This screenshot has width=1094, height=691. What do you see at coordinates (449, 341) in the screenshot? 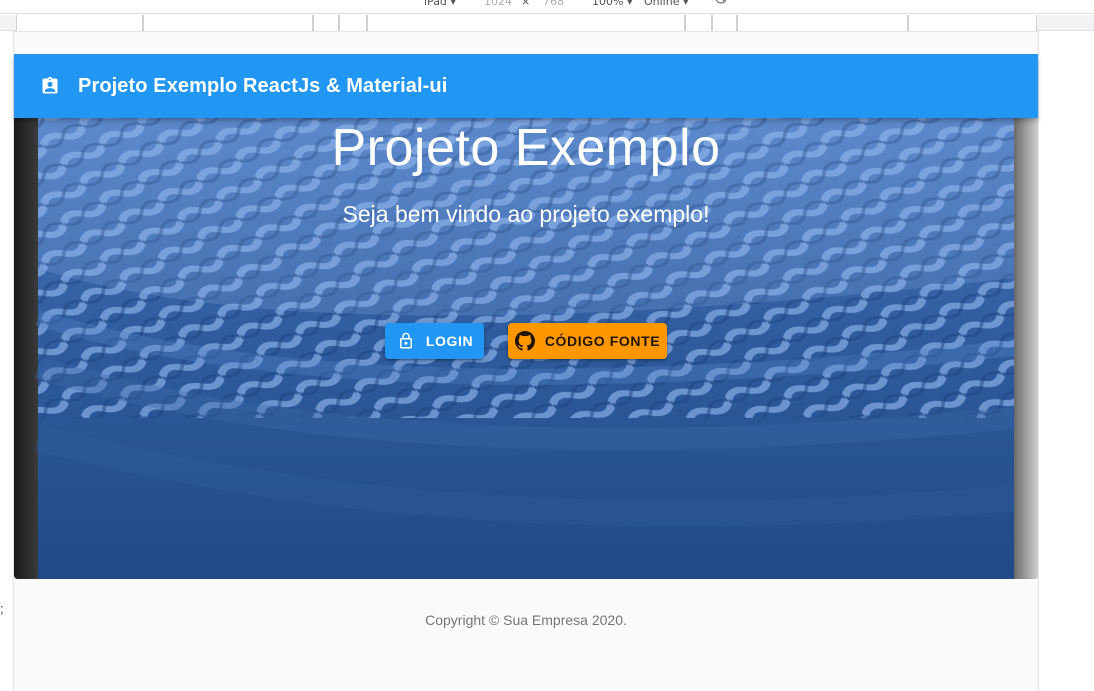
I see `login-button-label: LOGIN` at bounding box center [449, 341].